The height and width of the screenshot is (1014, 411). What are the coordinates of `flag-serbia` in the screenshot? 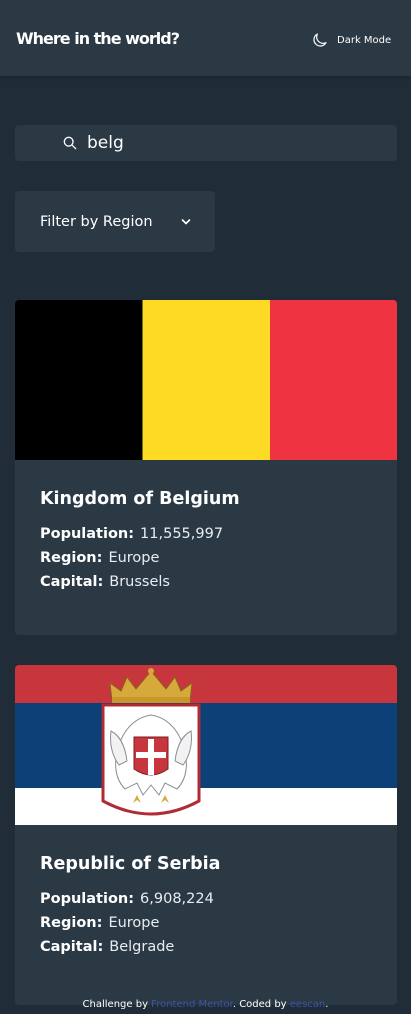 It's located at (206, 745).